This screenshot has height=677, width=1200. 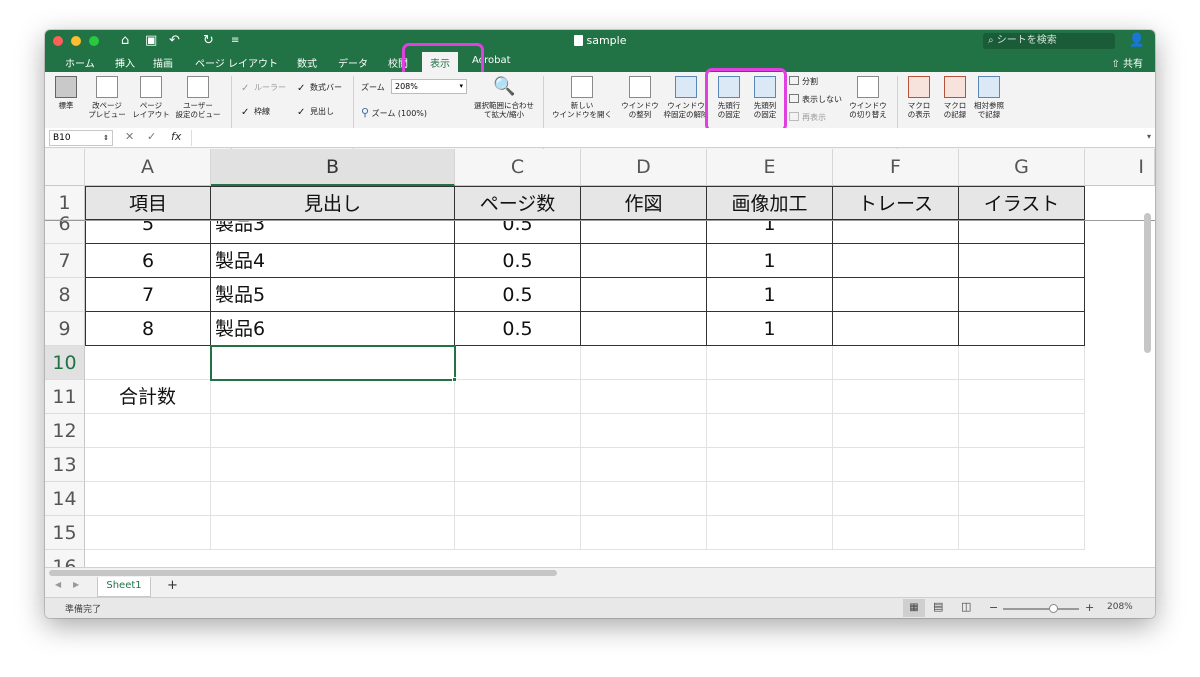 What do you see at coordinates (644, 203) in the screenshot?
I see `header-cell-drawing: 作図` at bounding box center [644, 203].